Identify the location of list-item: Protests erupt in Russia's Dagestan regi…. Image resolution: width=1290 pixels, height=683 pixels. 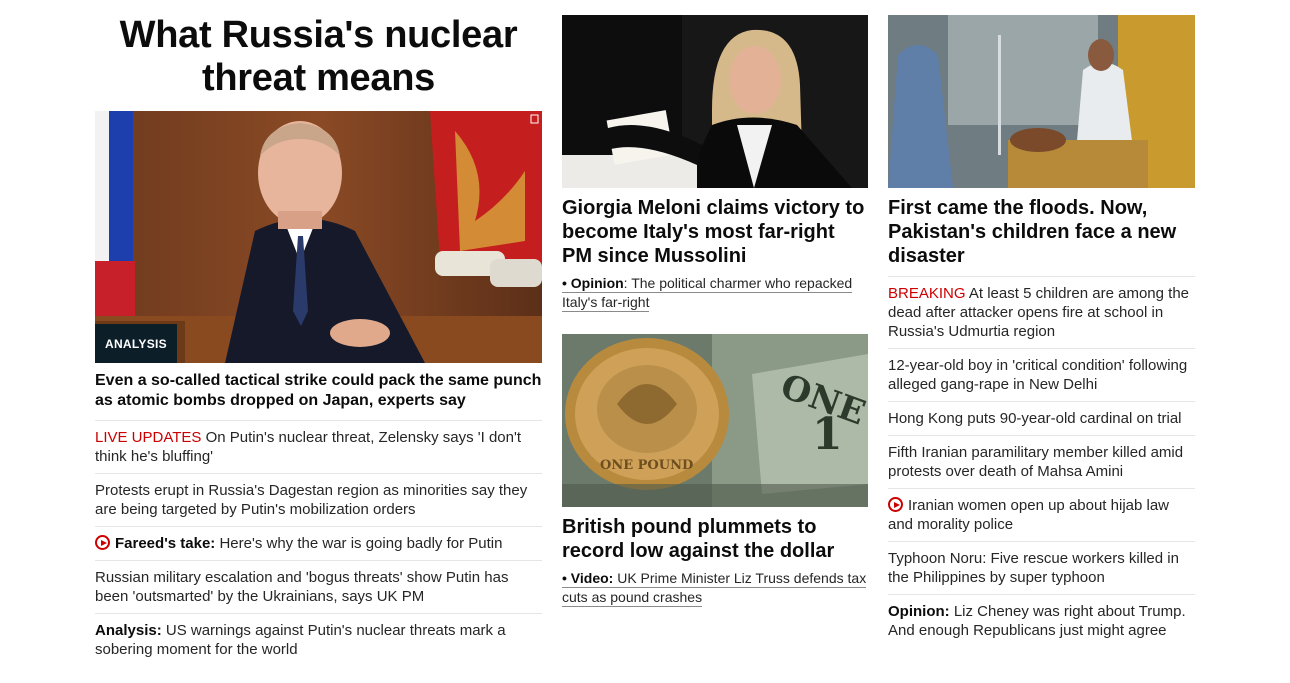
(318, 500).